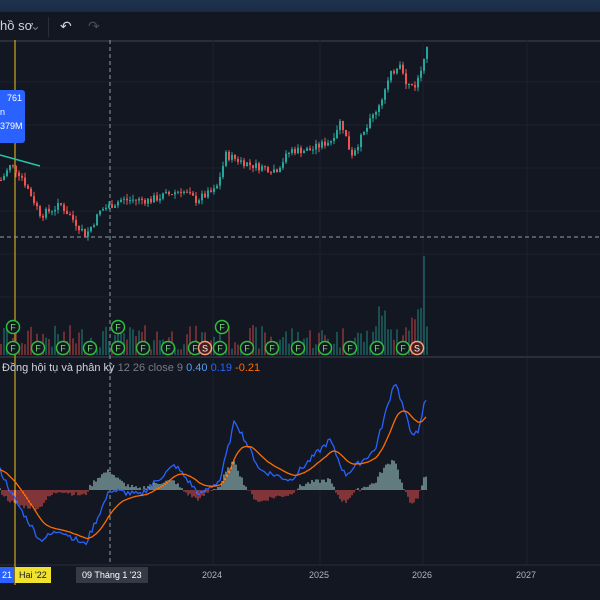  What do you see at coordinates (33, 575) in the screenshot?
I see `crosshair-time-label: Hai '22` at bounding box center [33, 575].